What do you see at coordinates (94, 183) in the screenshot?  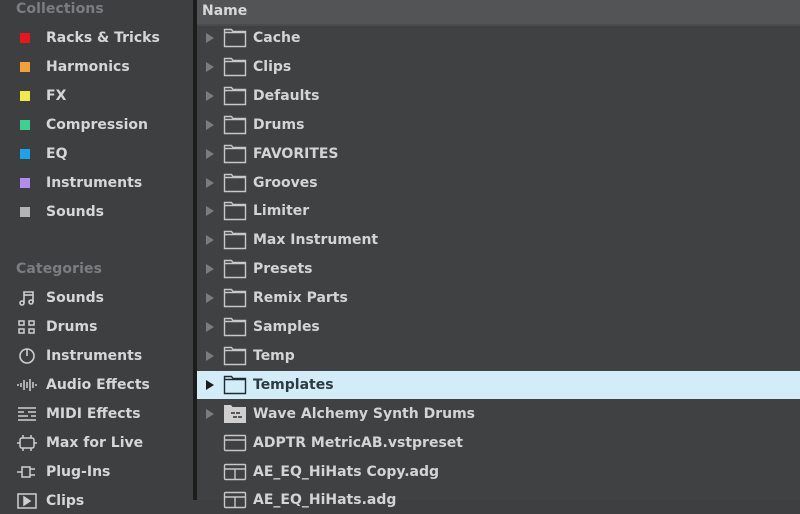 I see `collection-label: Instruments` at bounding box center [94, 183].